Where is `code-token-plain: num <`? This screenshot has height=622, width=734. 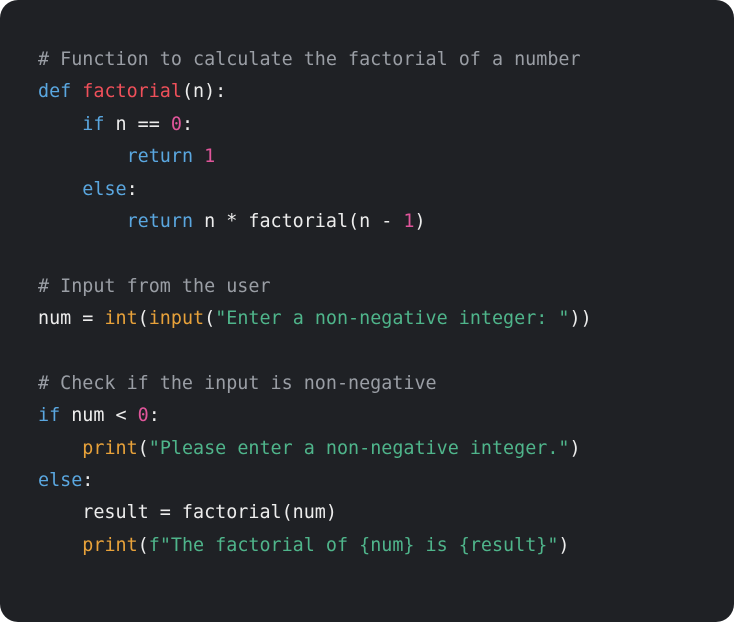
code-token-plain: num < is located at coordinates (99, 416).